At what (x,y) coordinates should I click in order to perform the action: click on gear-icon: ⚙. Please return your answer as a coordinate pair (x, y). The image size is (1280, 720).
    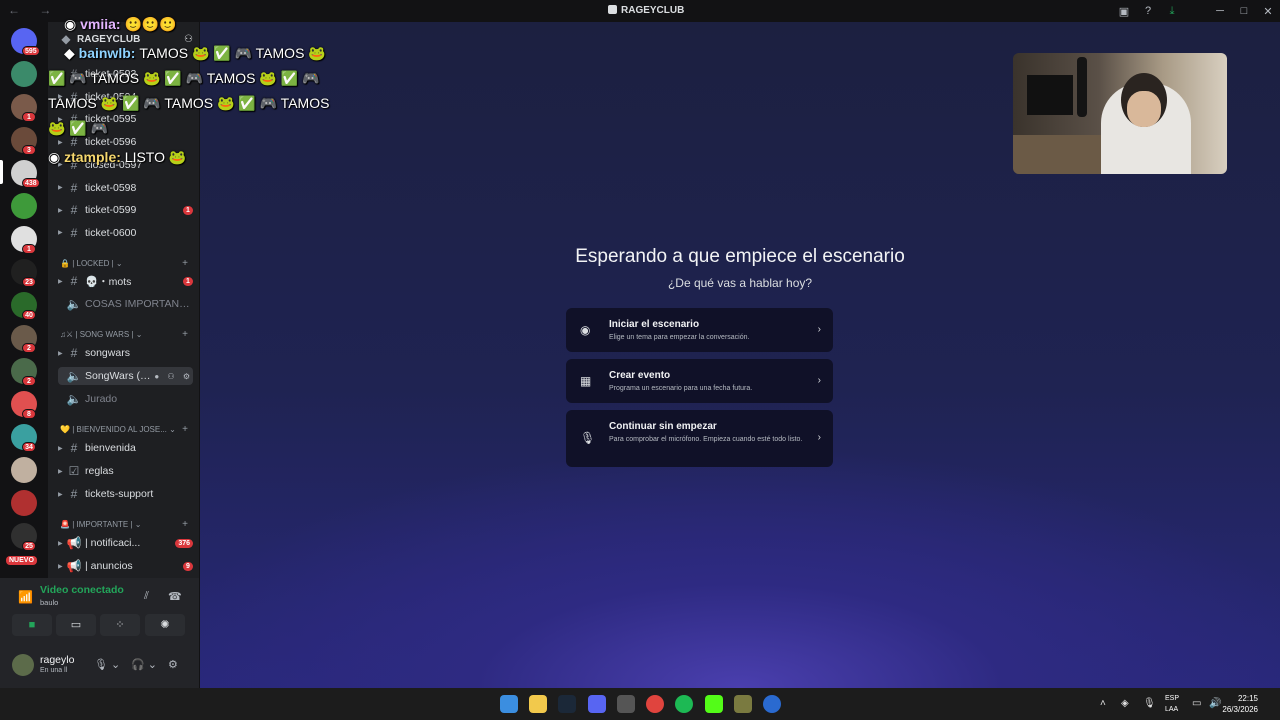
    Looking at the image, I should click on (173, 664).